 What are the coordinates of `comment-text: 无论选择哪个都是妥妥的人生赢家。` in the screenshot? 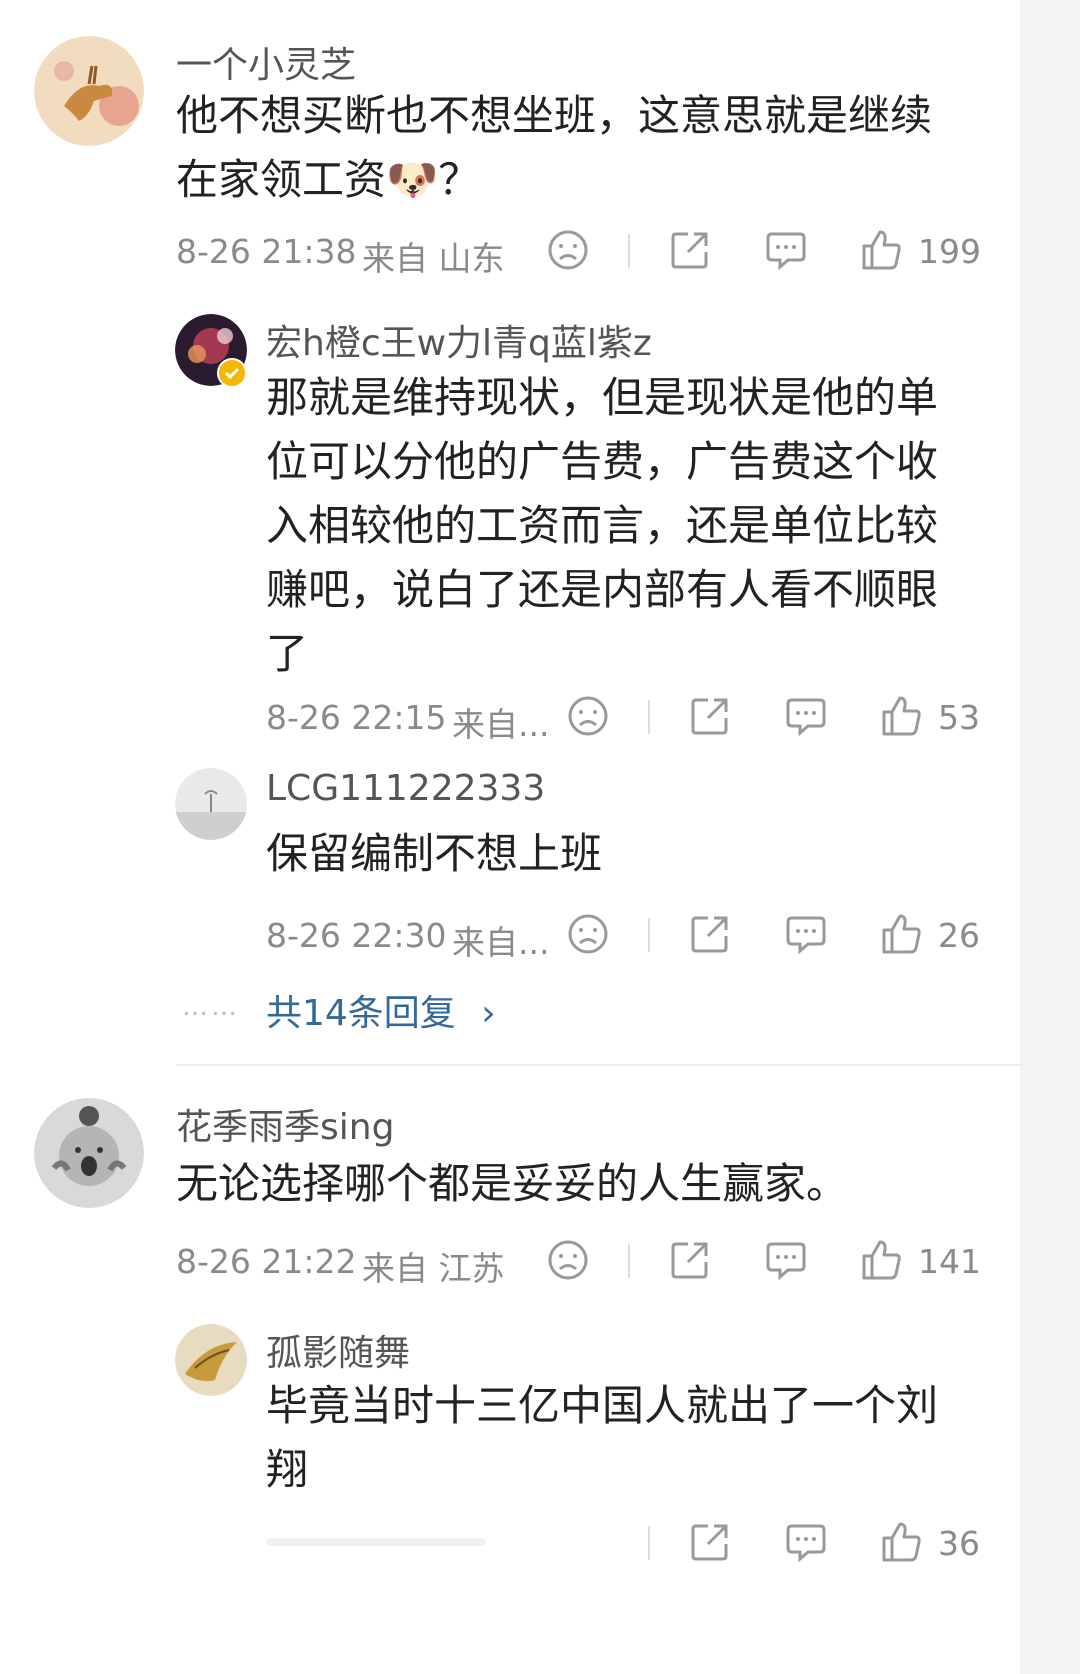 It's located at (512, 1183).